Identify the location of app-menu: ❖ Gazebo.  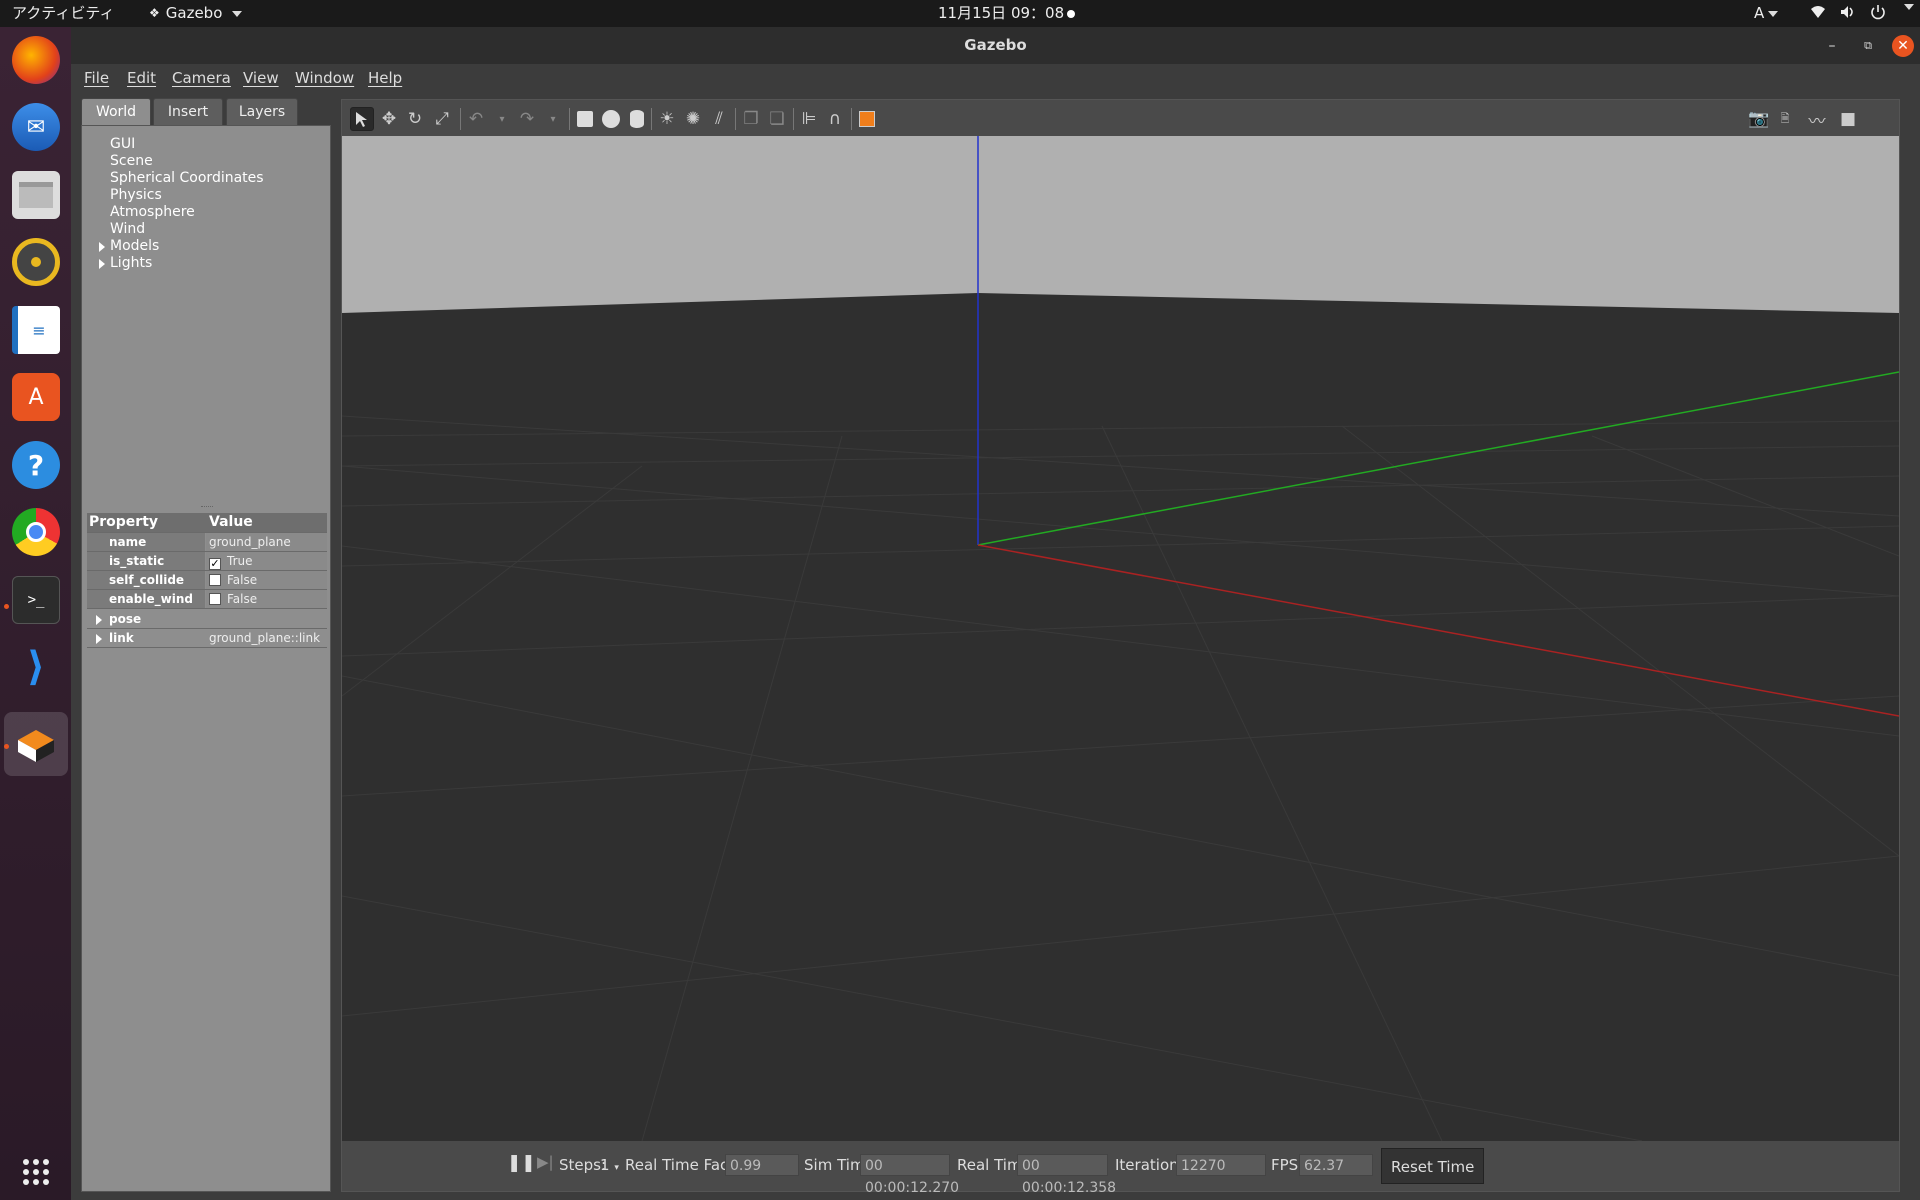
(196, 13).